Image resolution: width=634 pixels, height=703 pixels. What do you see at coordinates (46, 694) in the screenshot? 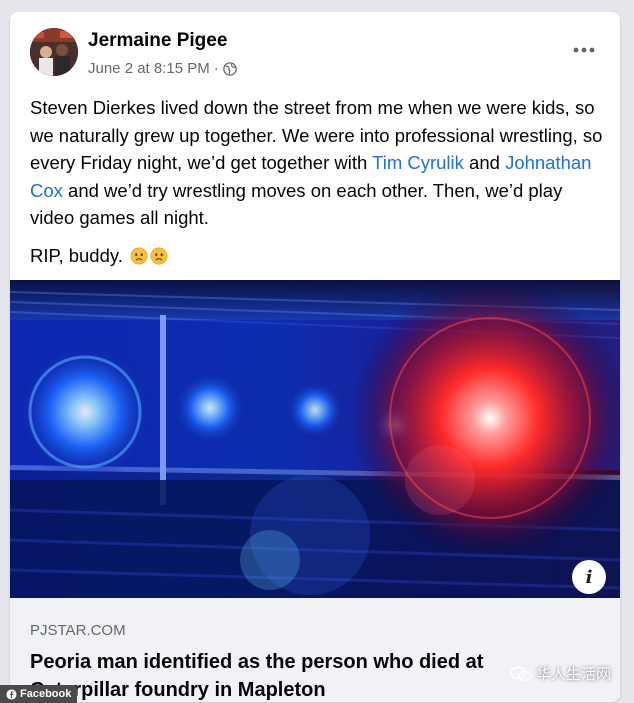
I see `facebook-watermark-text: Facebook` at bounding box center [46, 694].